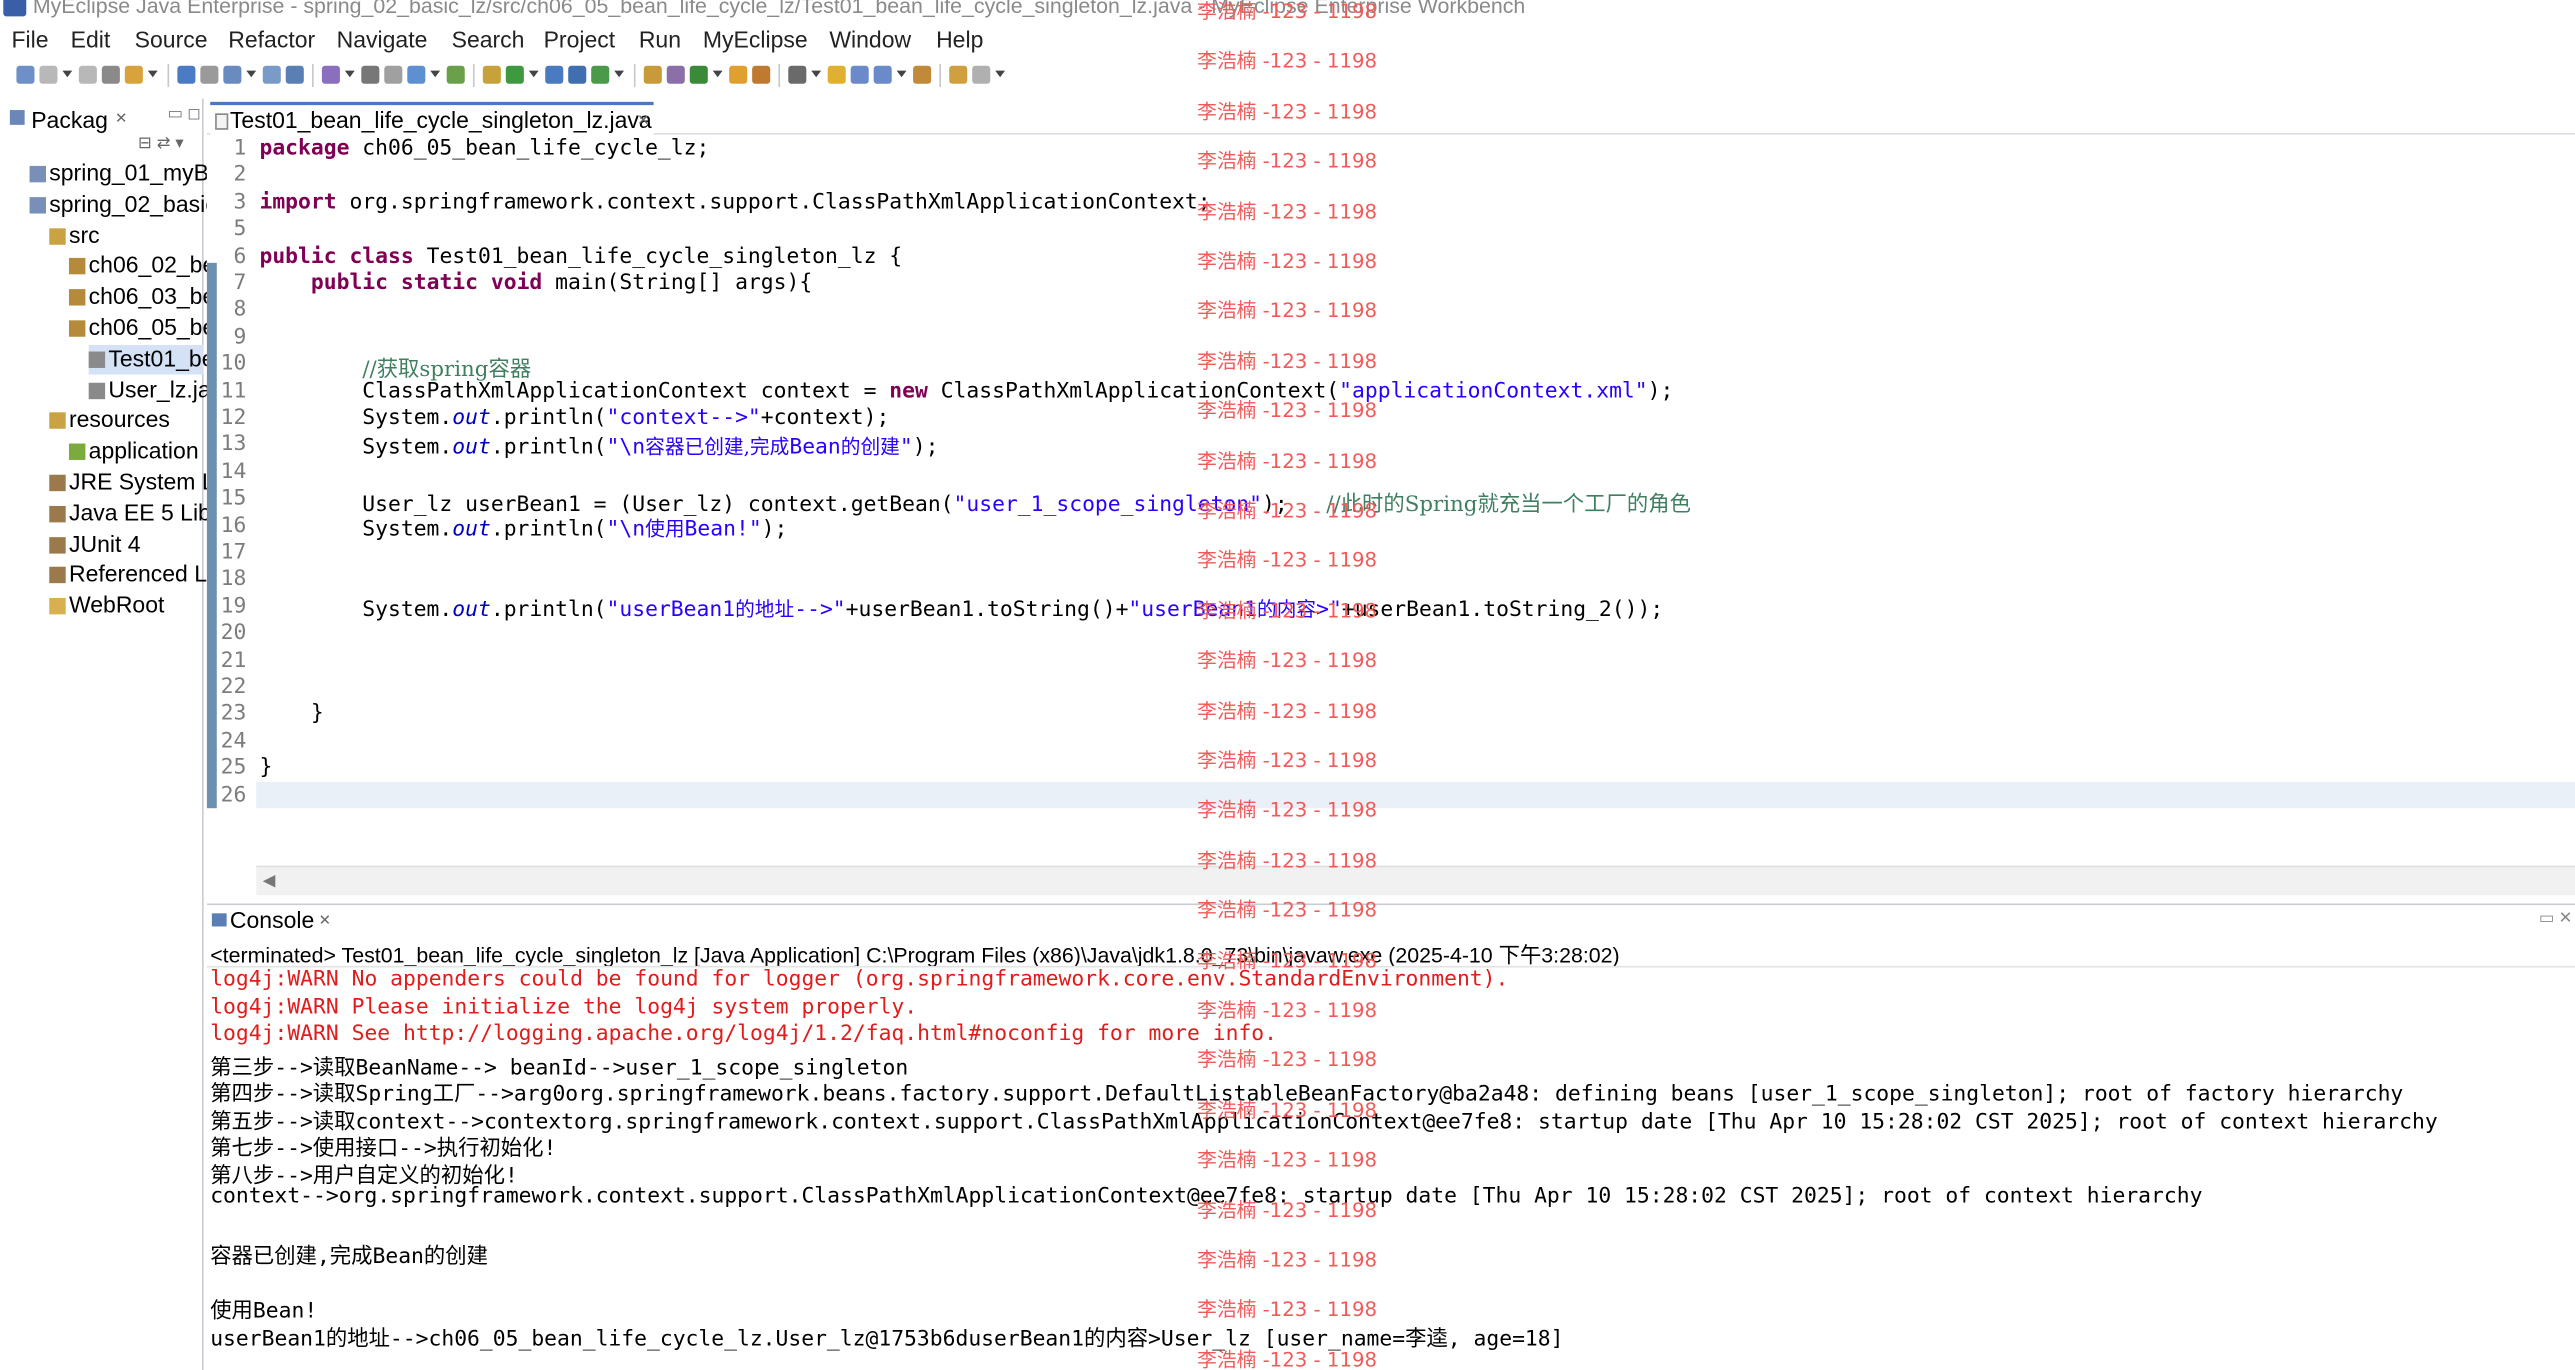 The height and width of the screenshot is (1370, 2575). What do you see at coordinates (908, 391) in the screenshot?
I see `code-token: new` at bounding box center [908, 391].